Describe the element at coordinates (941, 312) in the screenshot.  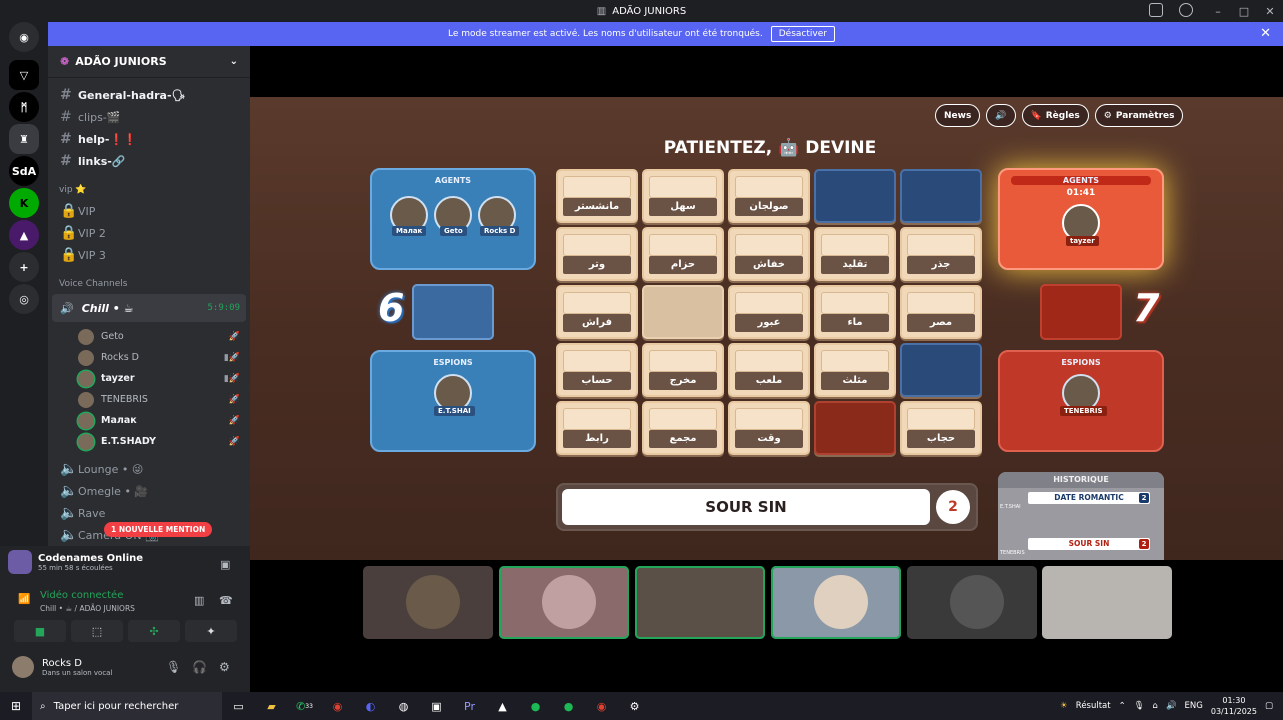
I see `word-card: مصر` at that location.